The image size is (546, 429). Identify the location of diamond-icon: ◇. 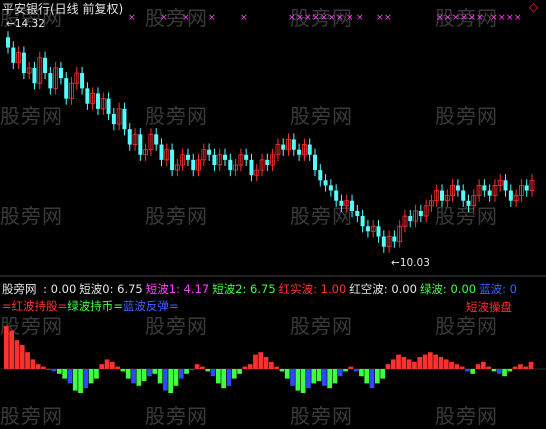
(533, 7).